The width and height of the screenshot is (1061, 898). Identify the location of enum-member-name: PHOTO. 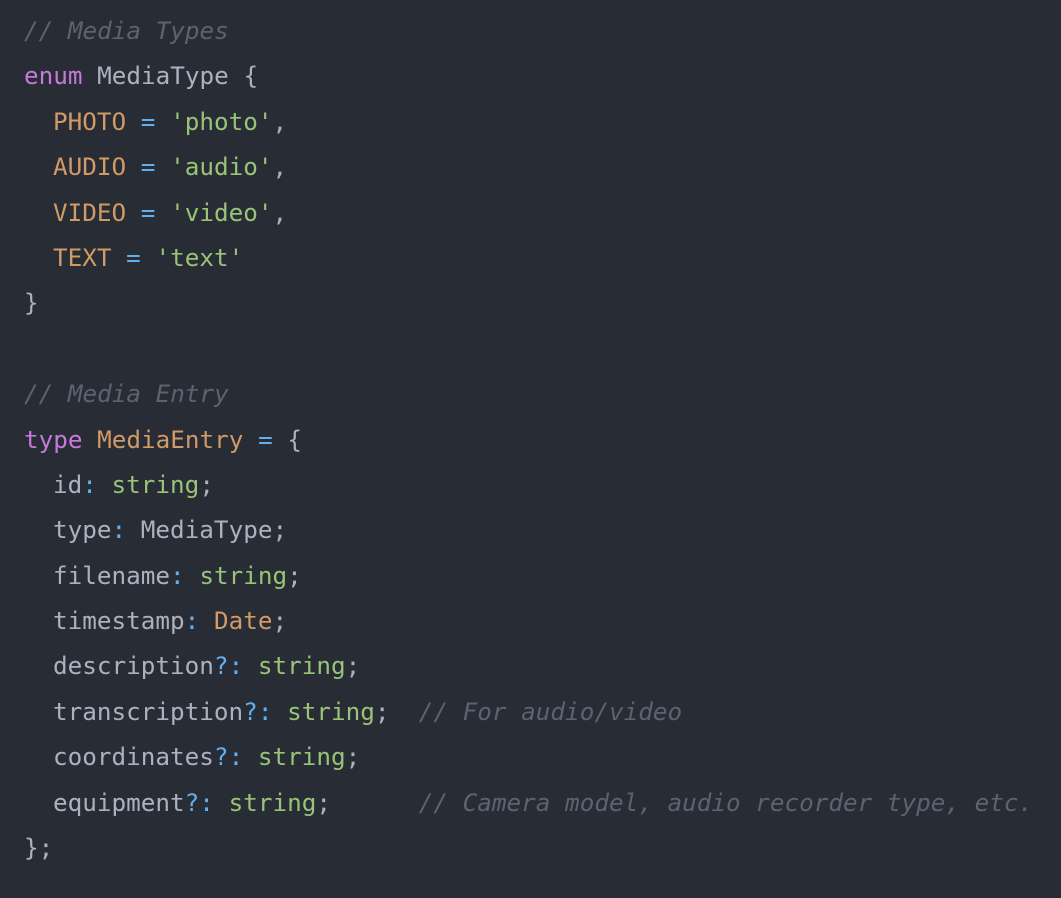
(90, 121).